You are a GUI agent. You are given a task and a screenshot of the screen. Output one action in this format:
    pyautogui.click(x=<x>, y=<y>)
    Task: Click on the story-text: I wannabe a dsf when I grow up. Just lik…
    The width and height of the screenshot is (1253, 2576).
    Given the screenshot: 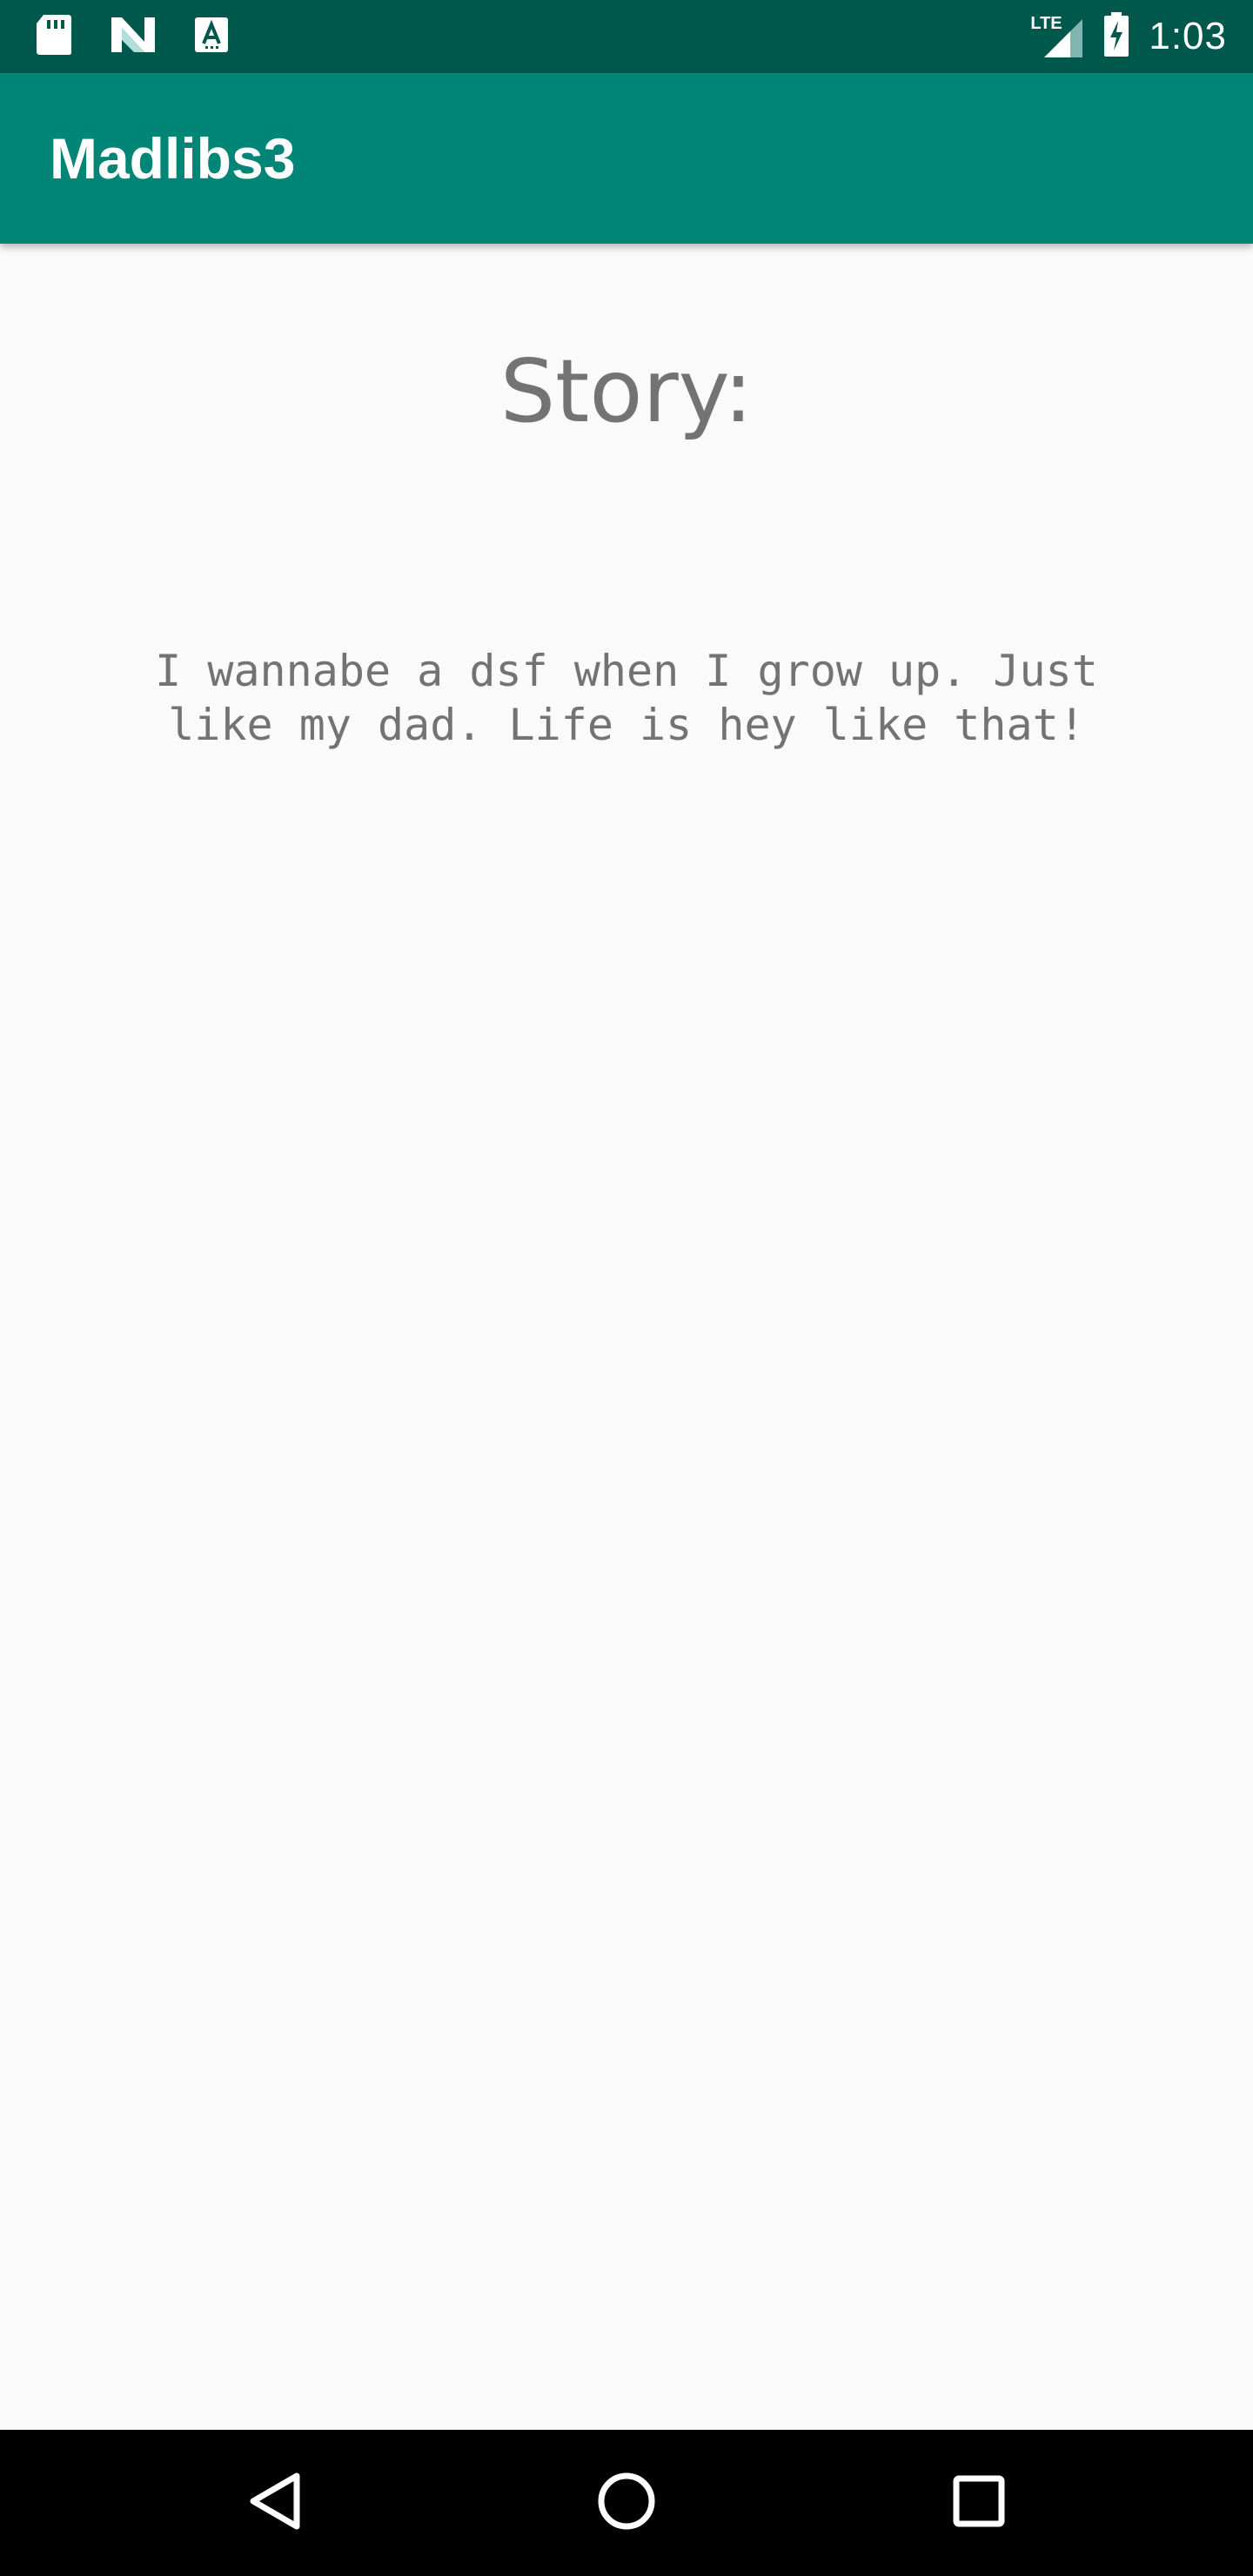 What is the action you would take?
    pyautogui.click(x=626, y=698)
    